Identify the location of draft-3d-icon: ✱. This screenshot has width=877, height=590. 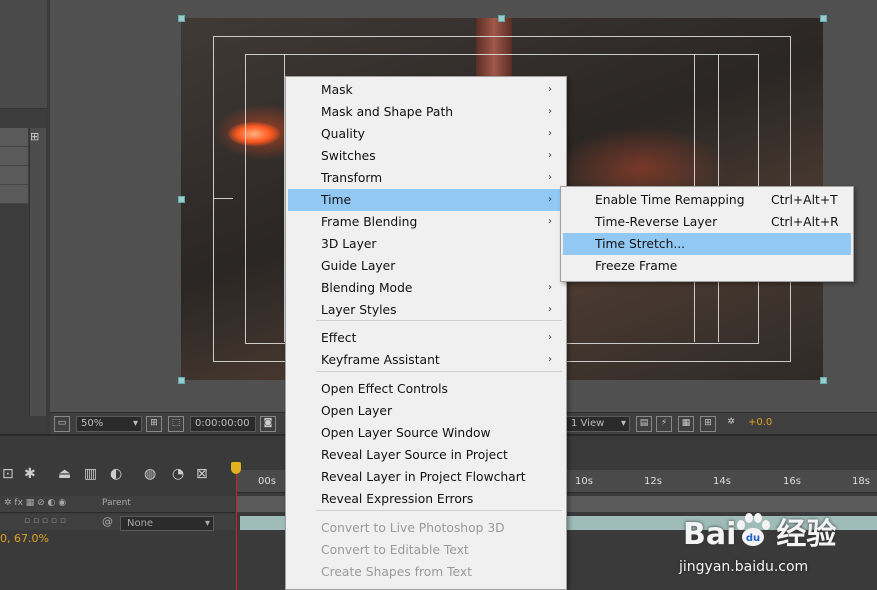
(30, 474).